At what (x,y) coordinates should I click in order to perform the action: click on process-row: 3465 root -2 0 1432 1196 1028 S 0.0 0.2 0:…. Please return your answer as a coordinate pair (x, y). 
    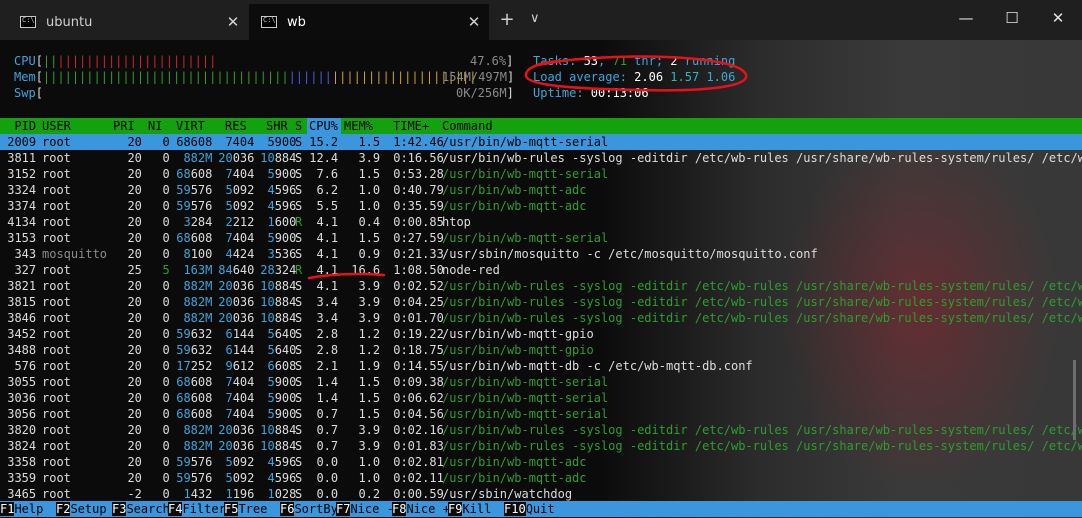
    Looking at the image, I should click on (541, 494).